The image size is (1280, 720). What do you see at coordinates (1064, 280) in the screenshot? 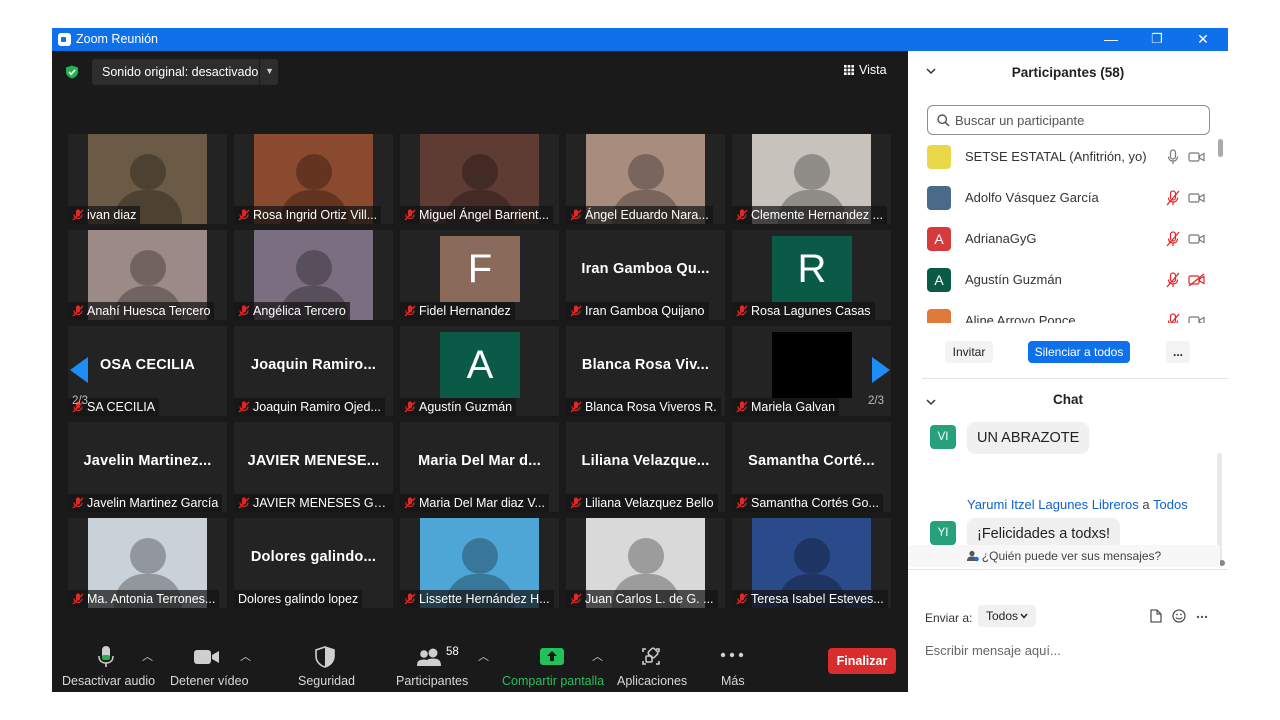
I see `participant-list-item: A Agustín Guzmán` at bounding box center [1064, 280].